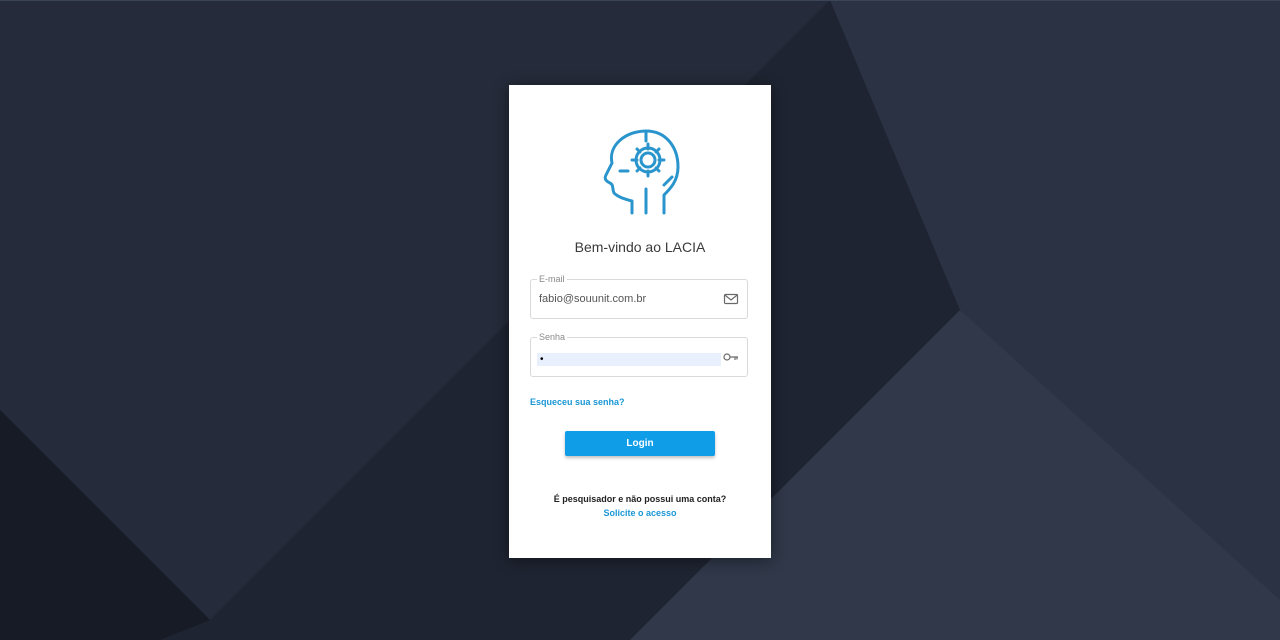 This screenshot has width=1280, height=640. What do you see at coordinates (640, 443) in the screenshot?
I see `login-button: Login` at bounding box center [640, 443].